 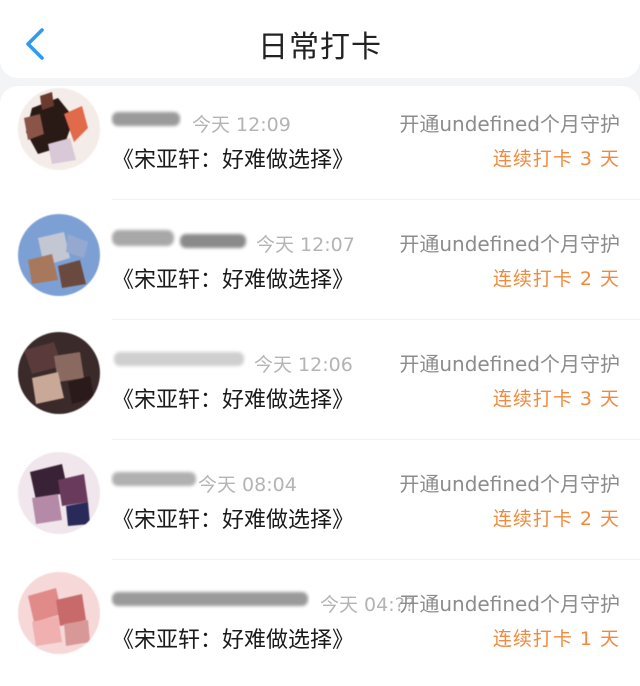 I want to click on streak-label: 连续打卡 1 天, so click(x=556, y=639).